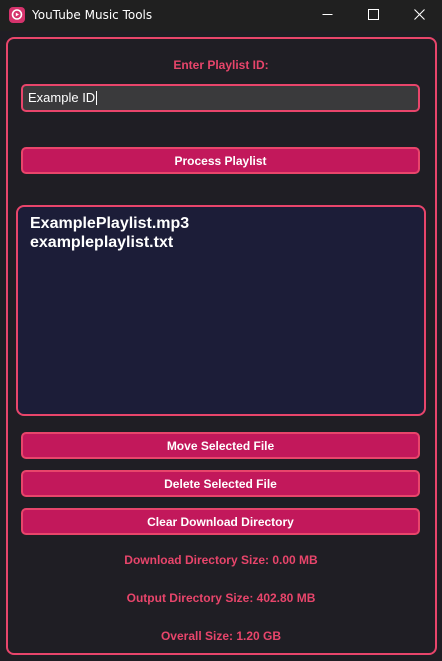 The image size is (442, 661). I want to click on minimize-icon, so click(327, 16).